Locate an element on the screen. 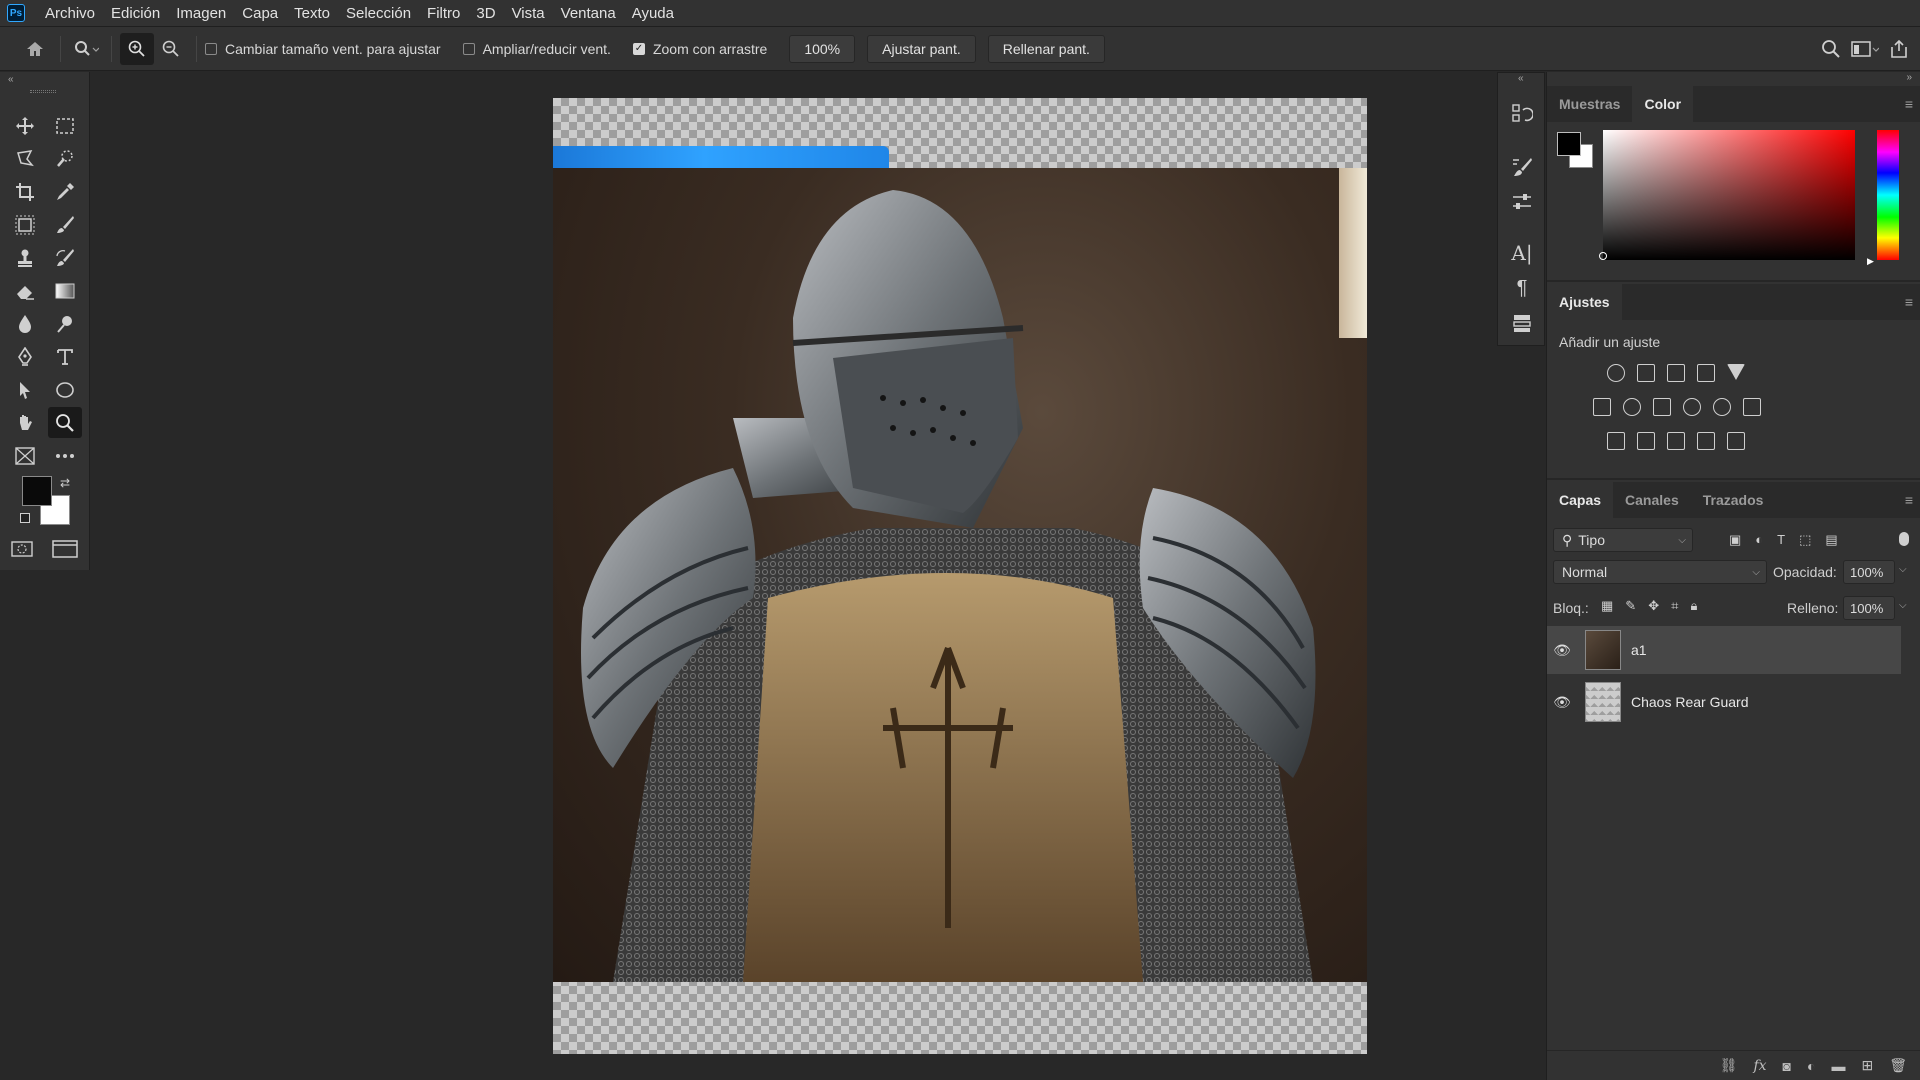 This screenshot has height=1080, width=1920. edit-toolbar-icon is located at coordinates (25, 455).